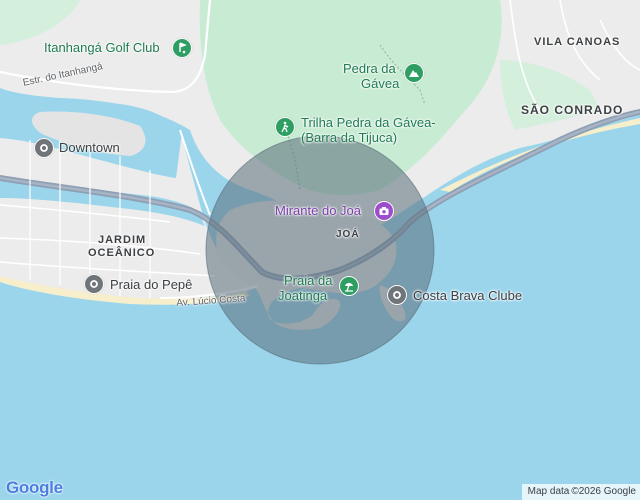 The width and height of the screenshot is (640, 500). I want to click on place-label-sao-conrado: SÃO CONRADO, so click(572, 110).